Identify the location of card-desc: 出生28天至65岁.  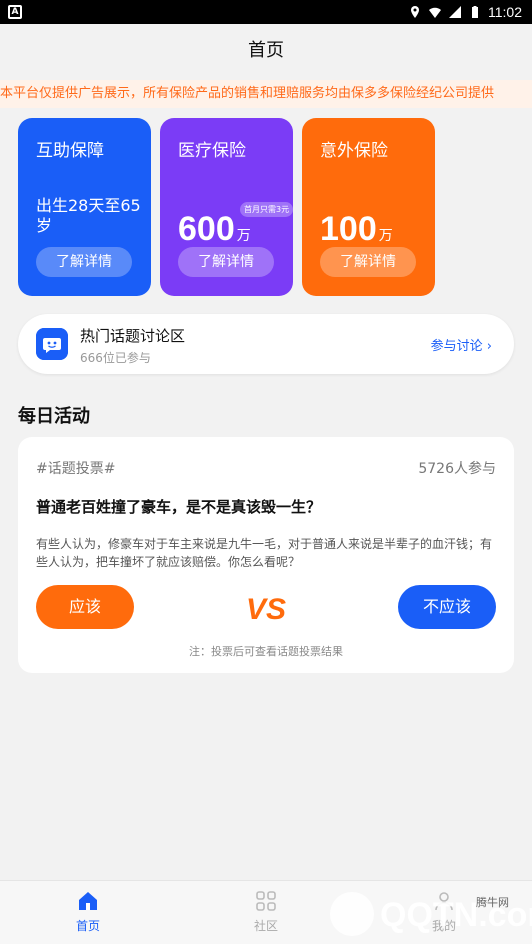
(88, 215).